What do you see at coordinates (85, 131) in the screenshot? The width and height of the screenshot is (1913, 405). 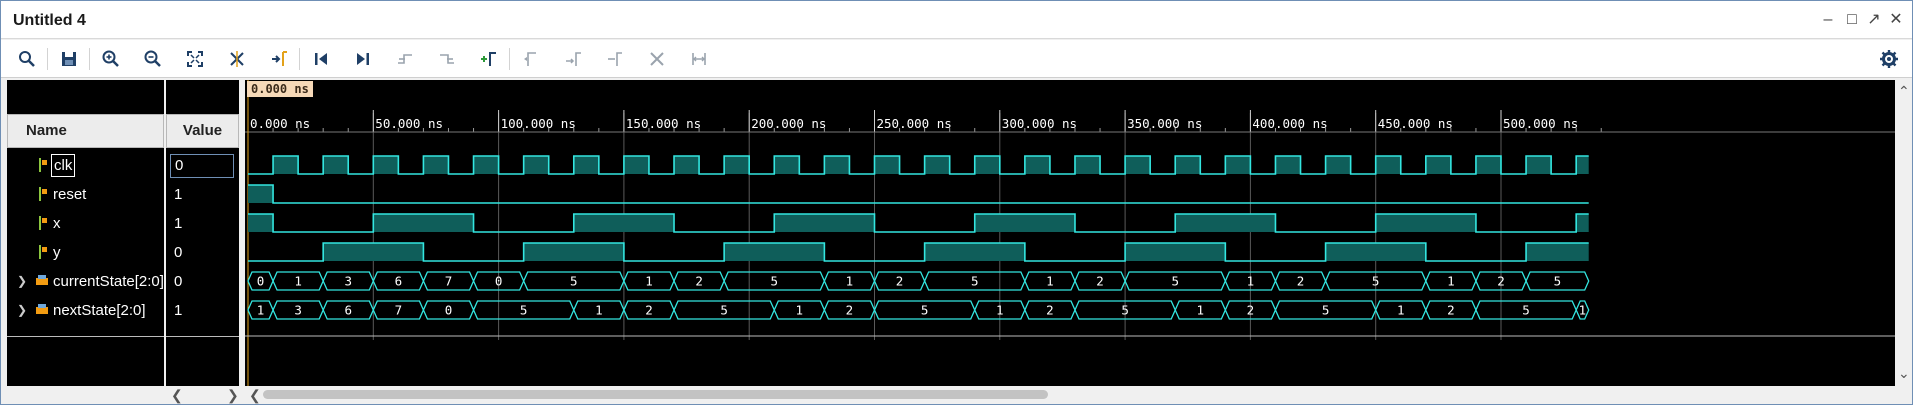 I see `name-column-header: Name` at bounding box center [85, 131].